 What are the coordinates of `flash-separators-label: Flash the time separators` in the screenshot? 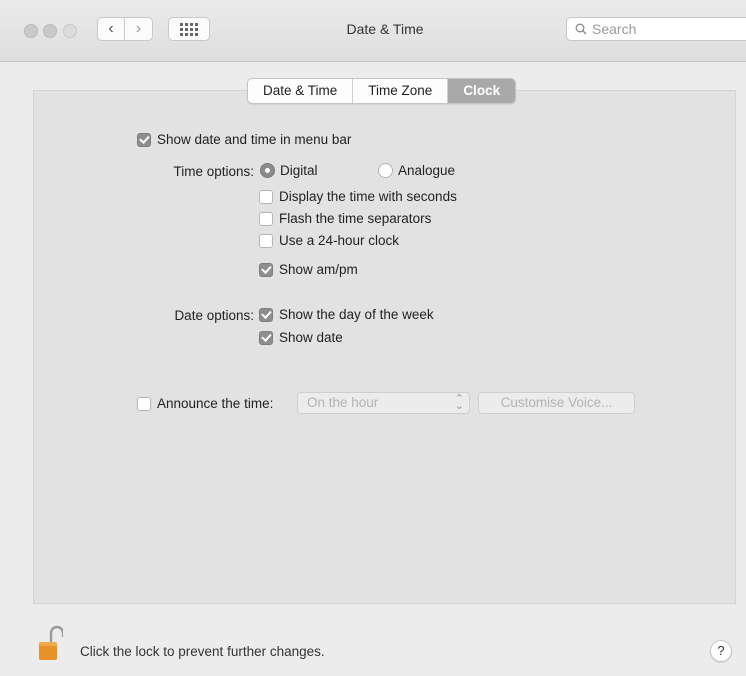 It's located at (355, 218).